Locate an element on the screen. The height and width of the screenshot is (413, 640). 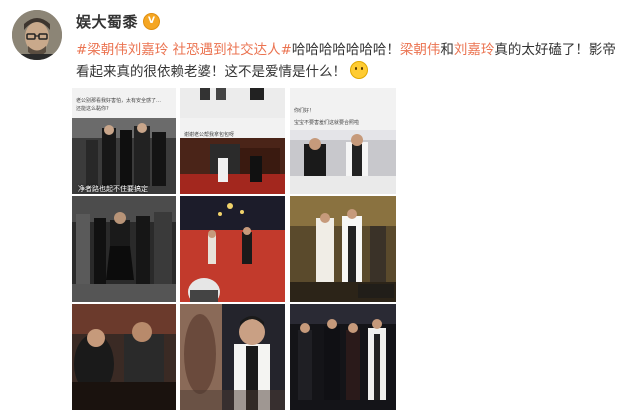
mention-link-2: 刘嘉玲 is located at coordinates (474, 50).